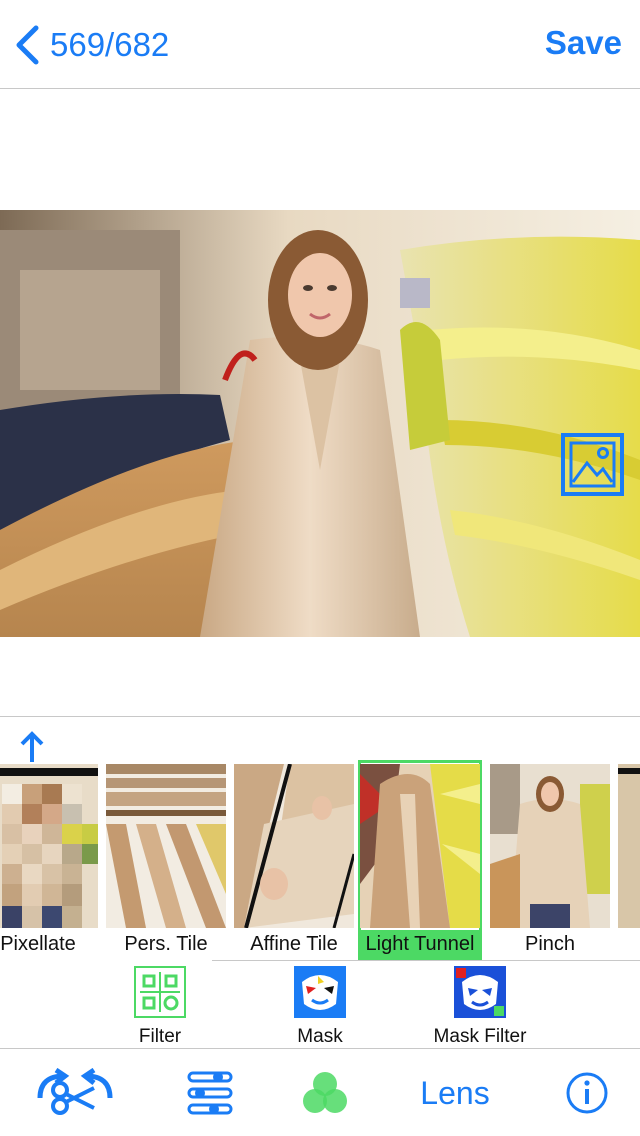 The width and height of the screenshot is (640, 1136). I want to click on pers-tile-preview, so click(166, 846).